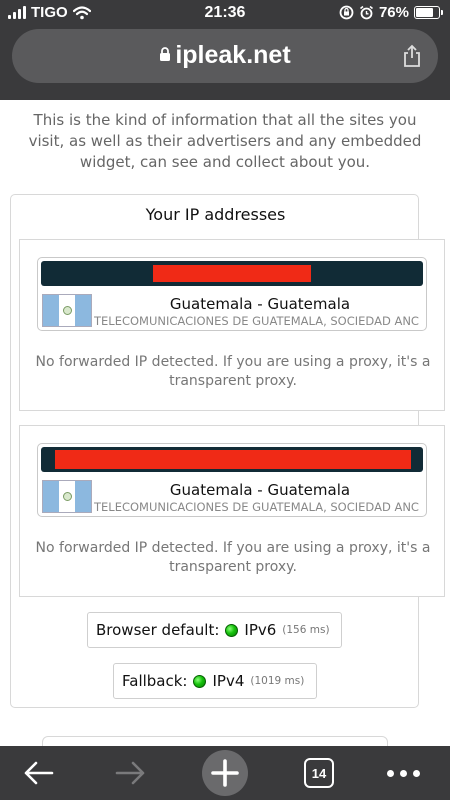  I want to click on browser-default-protocol: Browser default: IPv6 (156 ms), so click(214, 630).